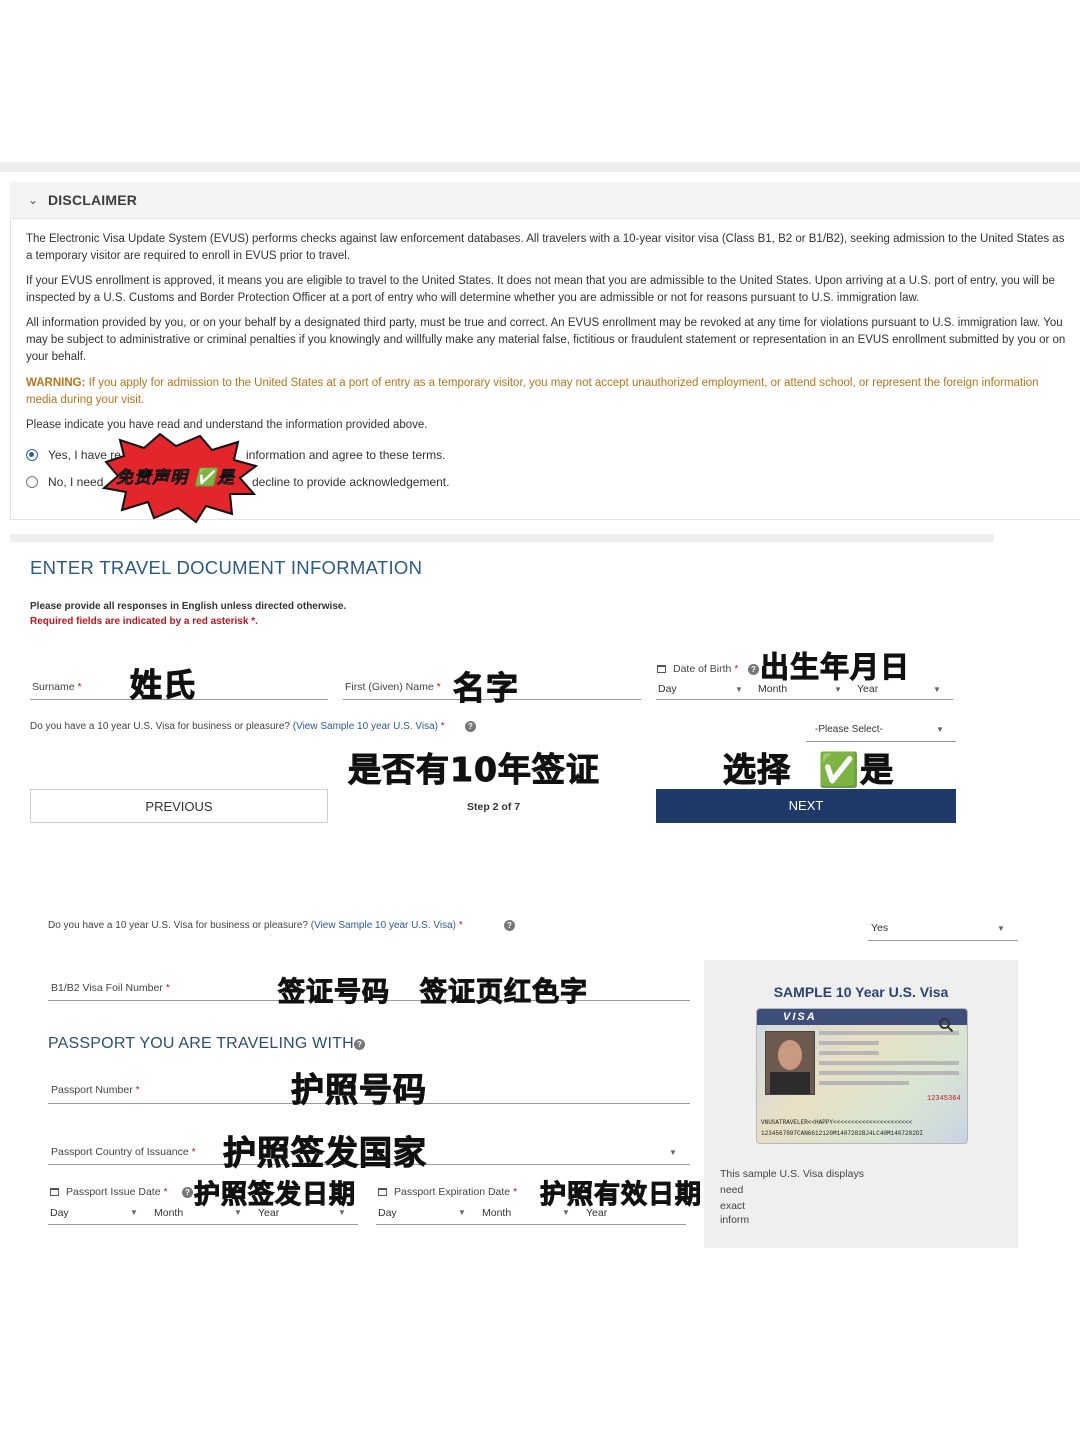 The width and height of the screenshot is (1080, 1443). I want to click on visa-photo-face, so click(790, 1055).